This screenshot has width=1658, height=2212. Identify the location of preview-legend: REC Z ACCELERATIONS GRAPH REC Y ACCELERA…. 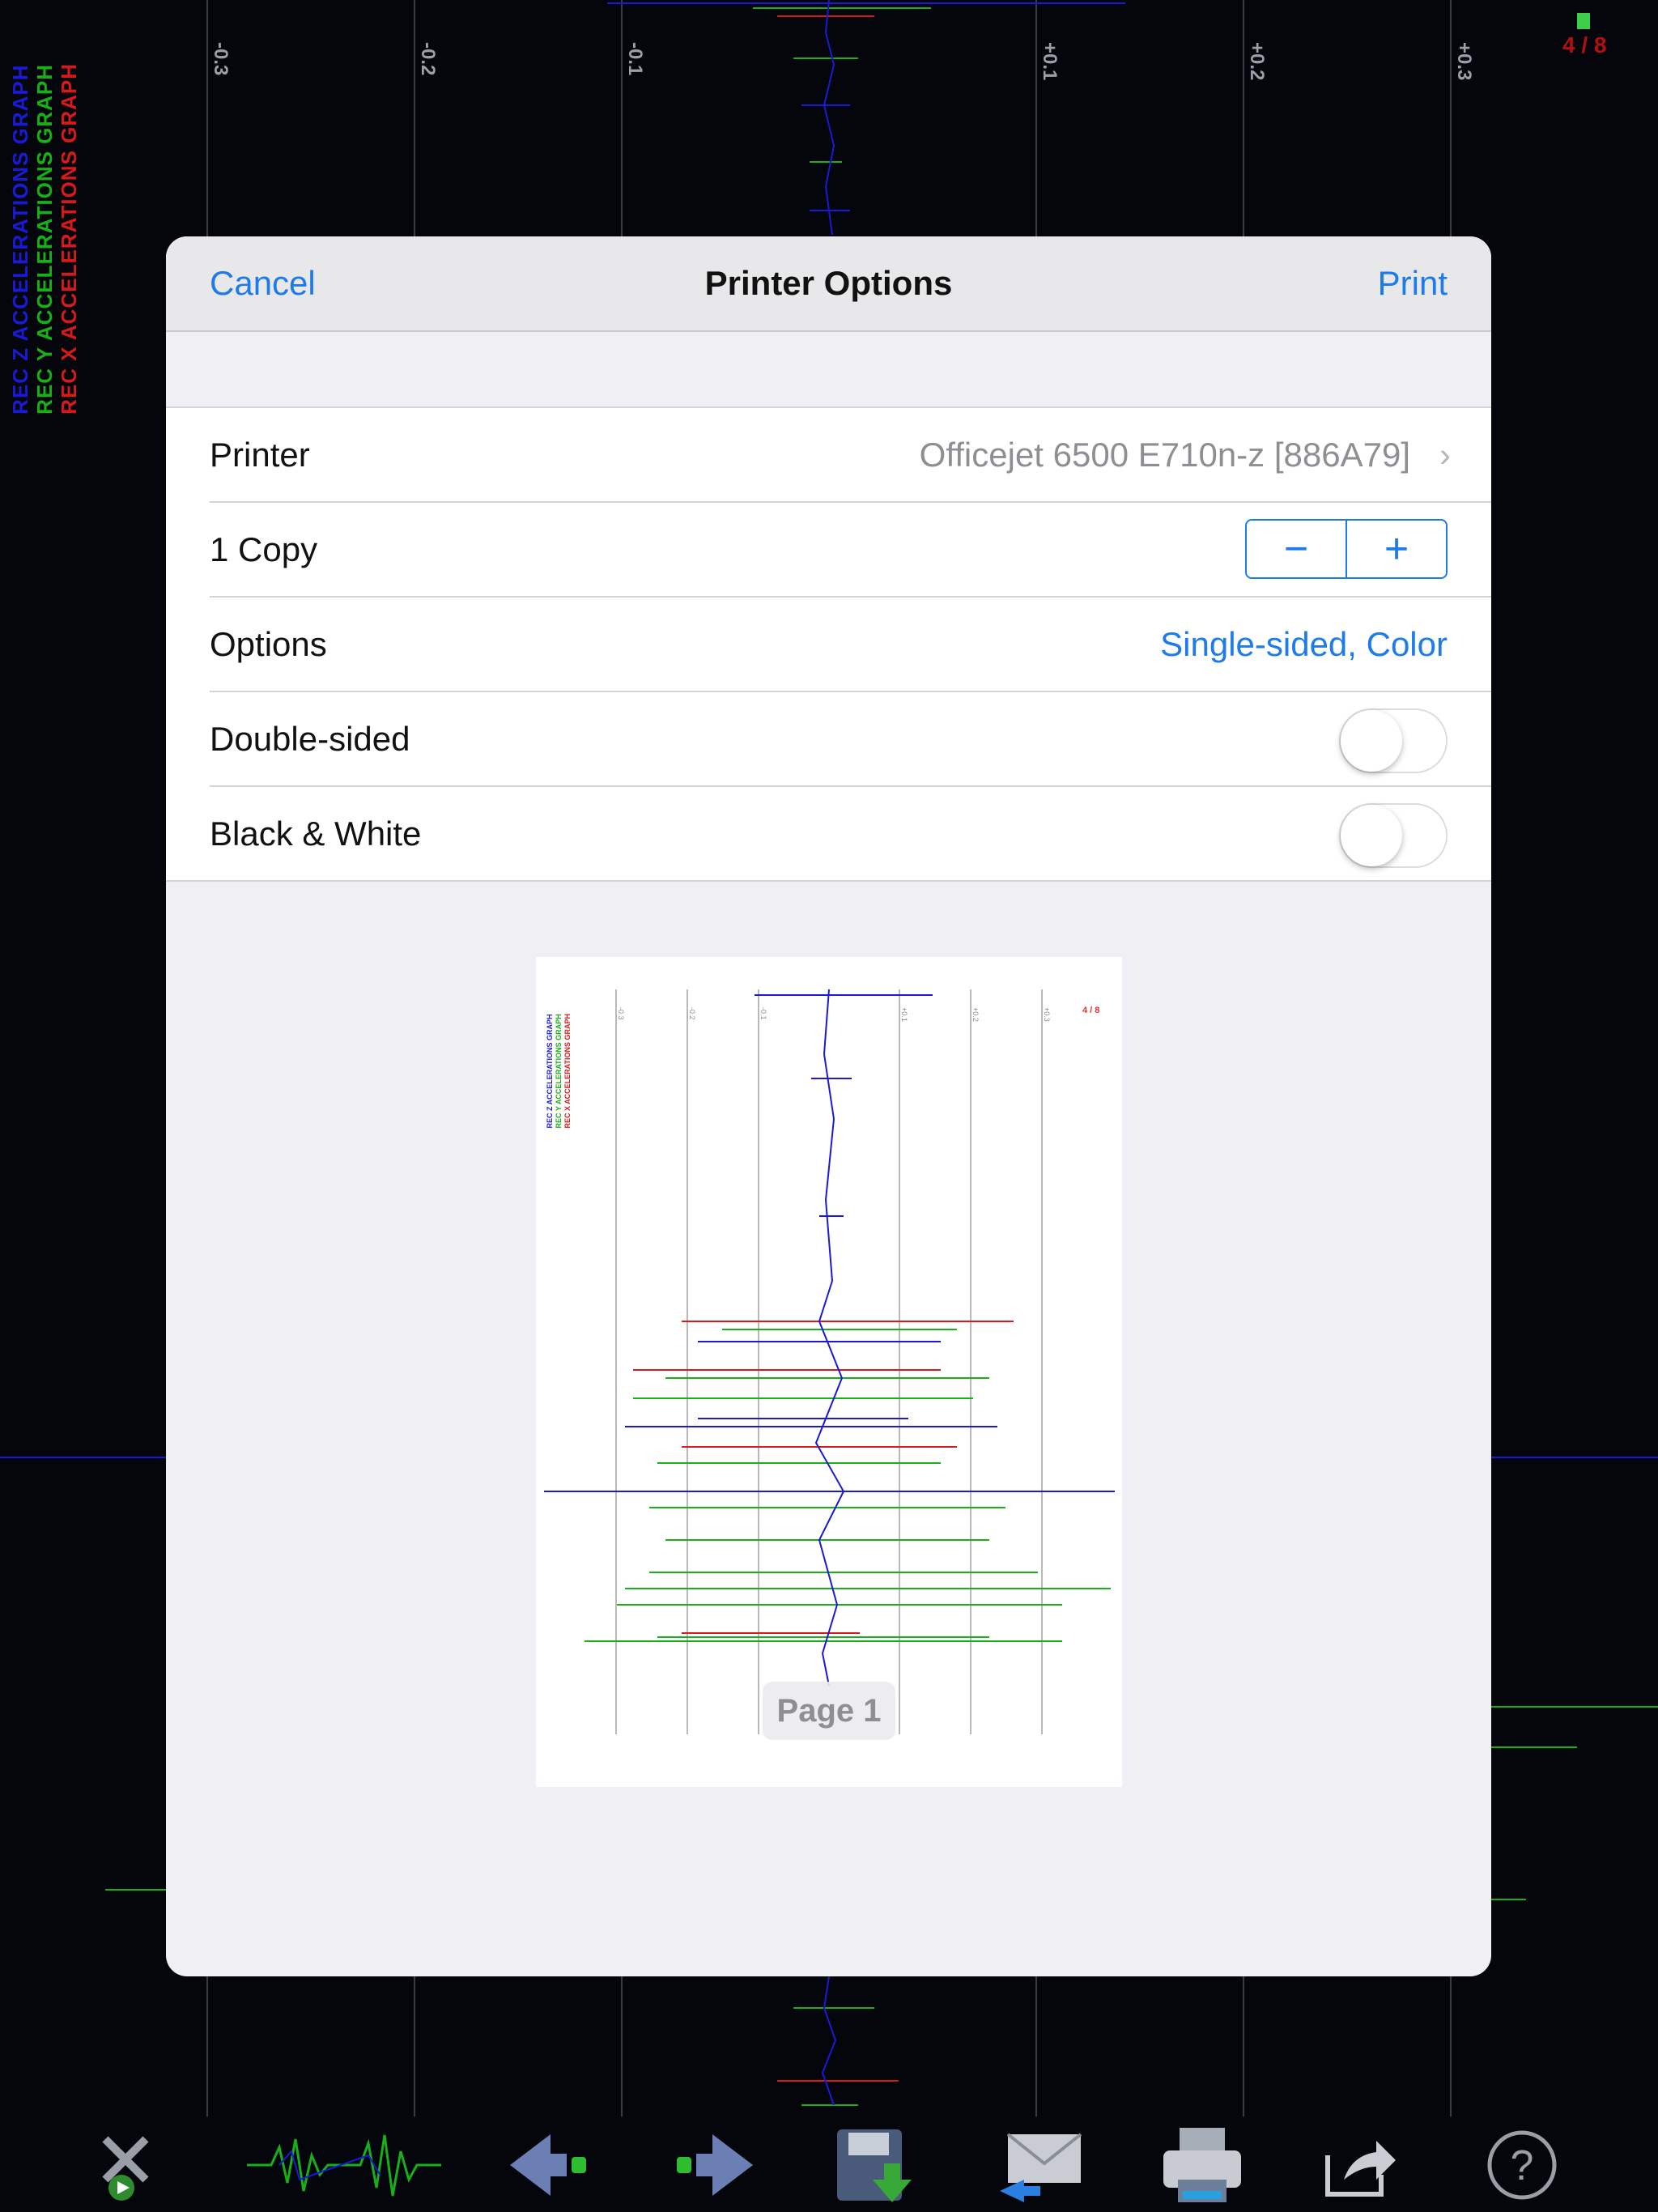
(559, 1071).